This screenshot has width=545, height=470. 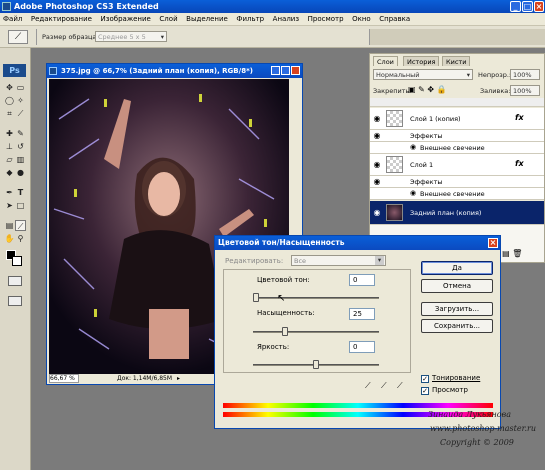 I want to click on eyedropper-minus-icon: ⟋, so click(x=400, y=386).